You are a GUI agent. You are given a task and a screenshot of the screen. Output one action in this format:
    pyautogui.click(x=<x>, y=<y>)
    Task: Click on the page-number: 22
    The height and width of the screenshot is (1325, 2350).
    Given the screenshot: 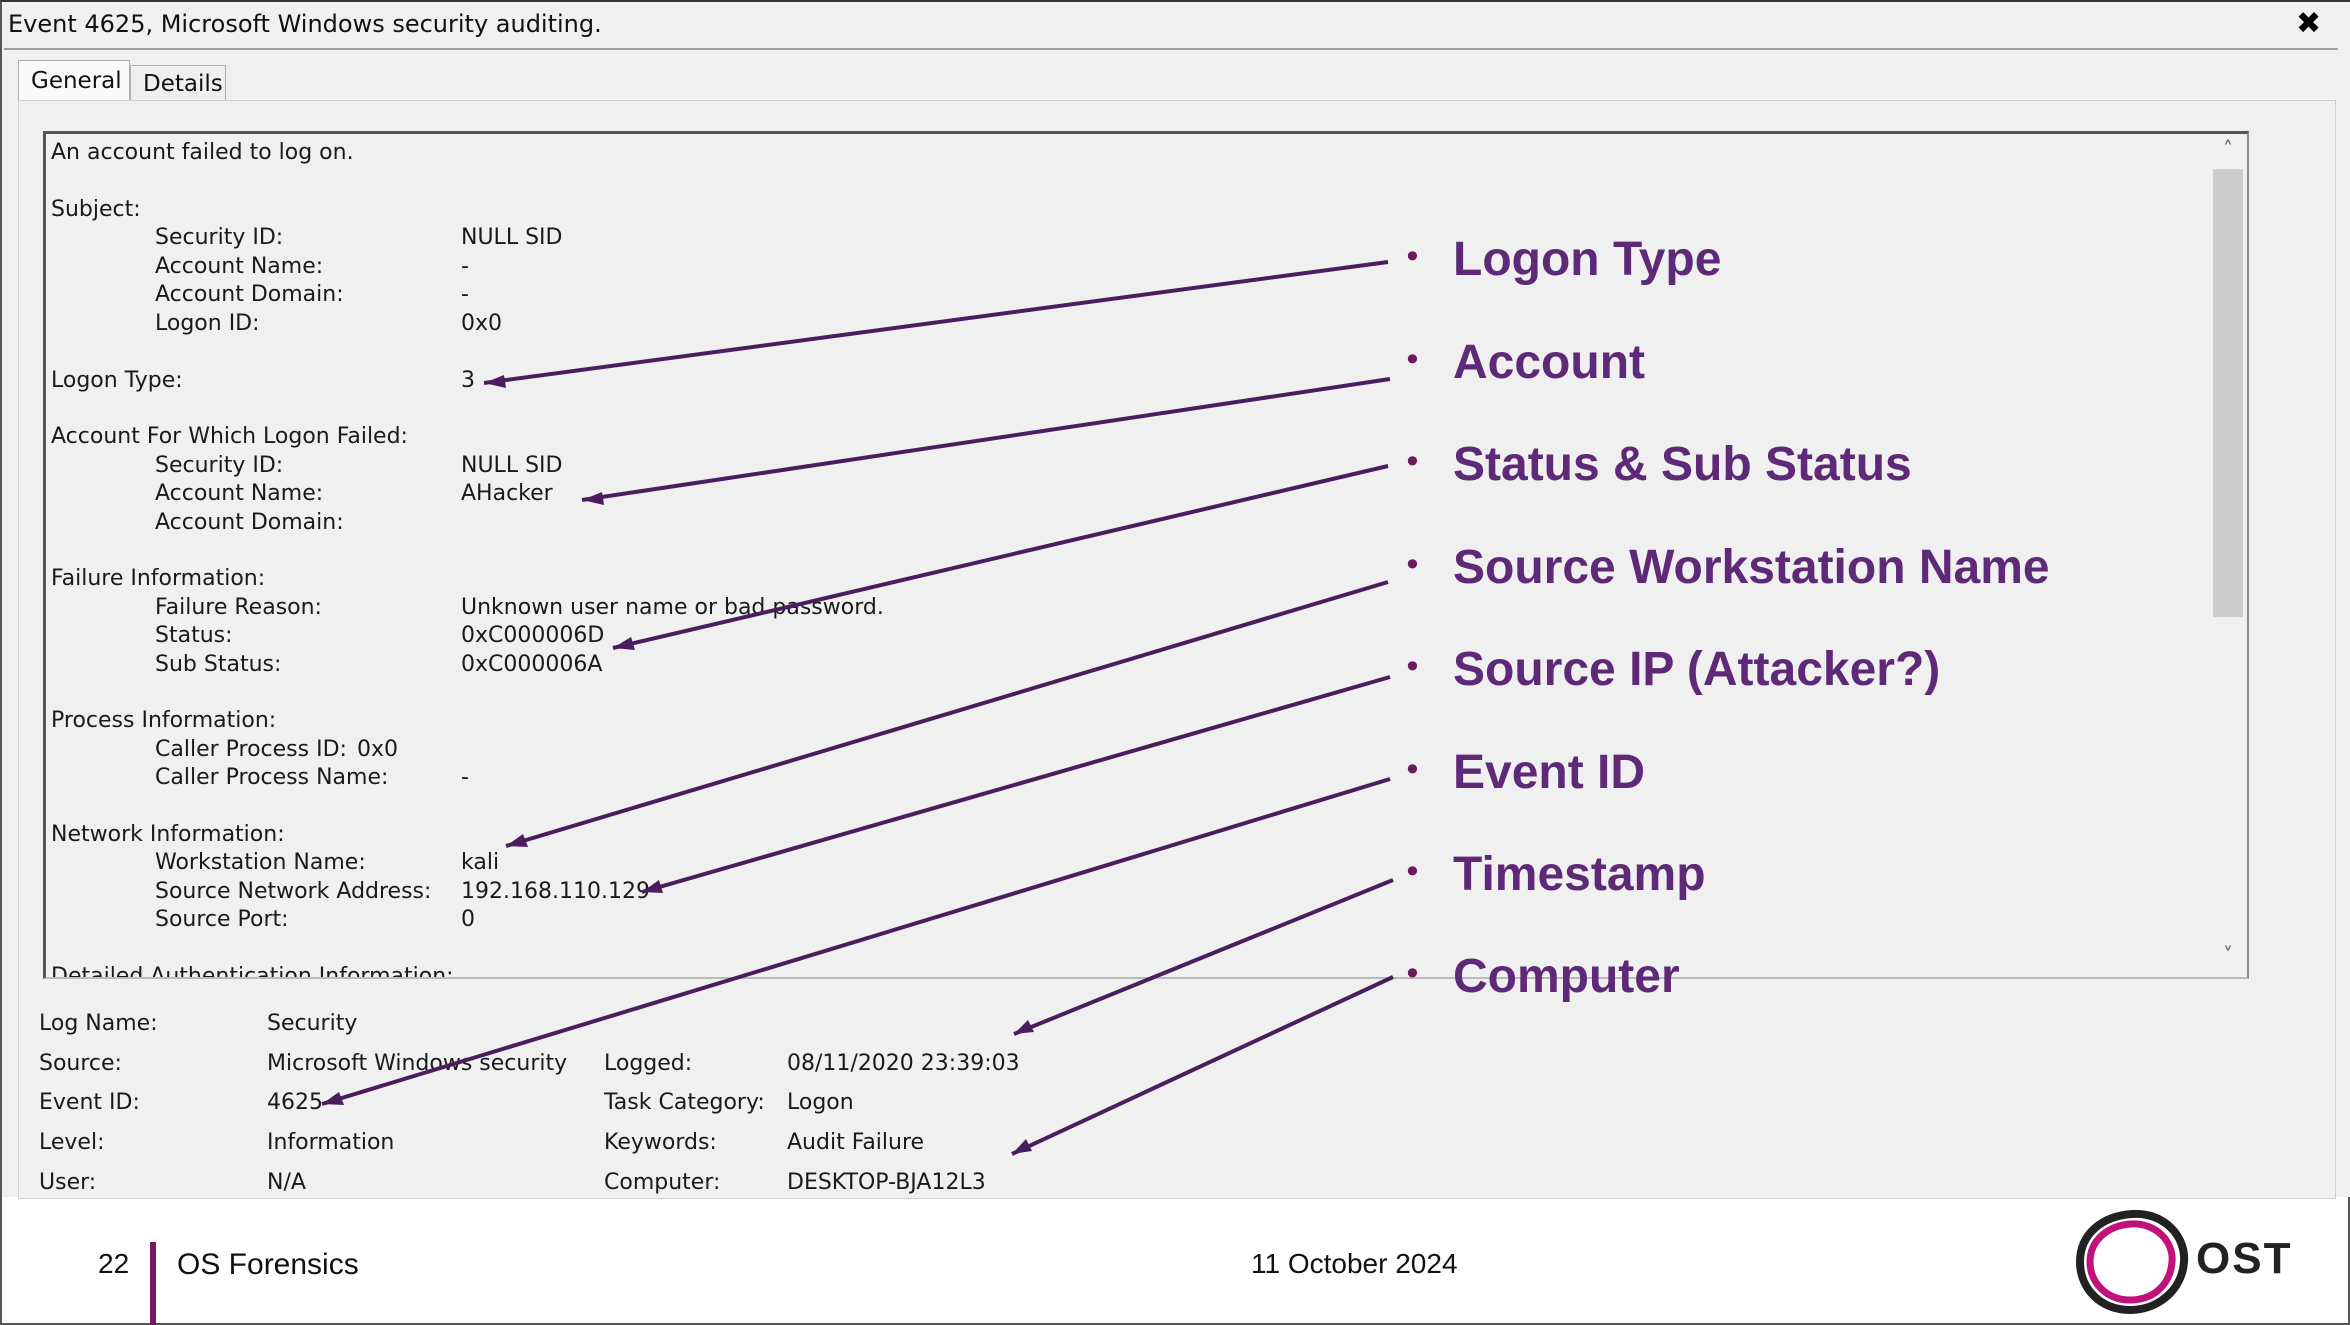 What is the action you would take?
    pyautogui.click(x=114, y=1263)
    